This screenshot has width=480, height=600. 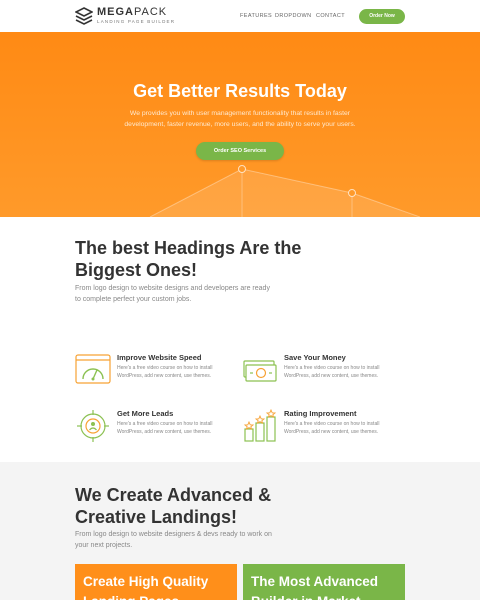 I want to click on brand-title: MEGAPACK, so click(x=132, y=12).